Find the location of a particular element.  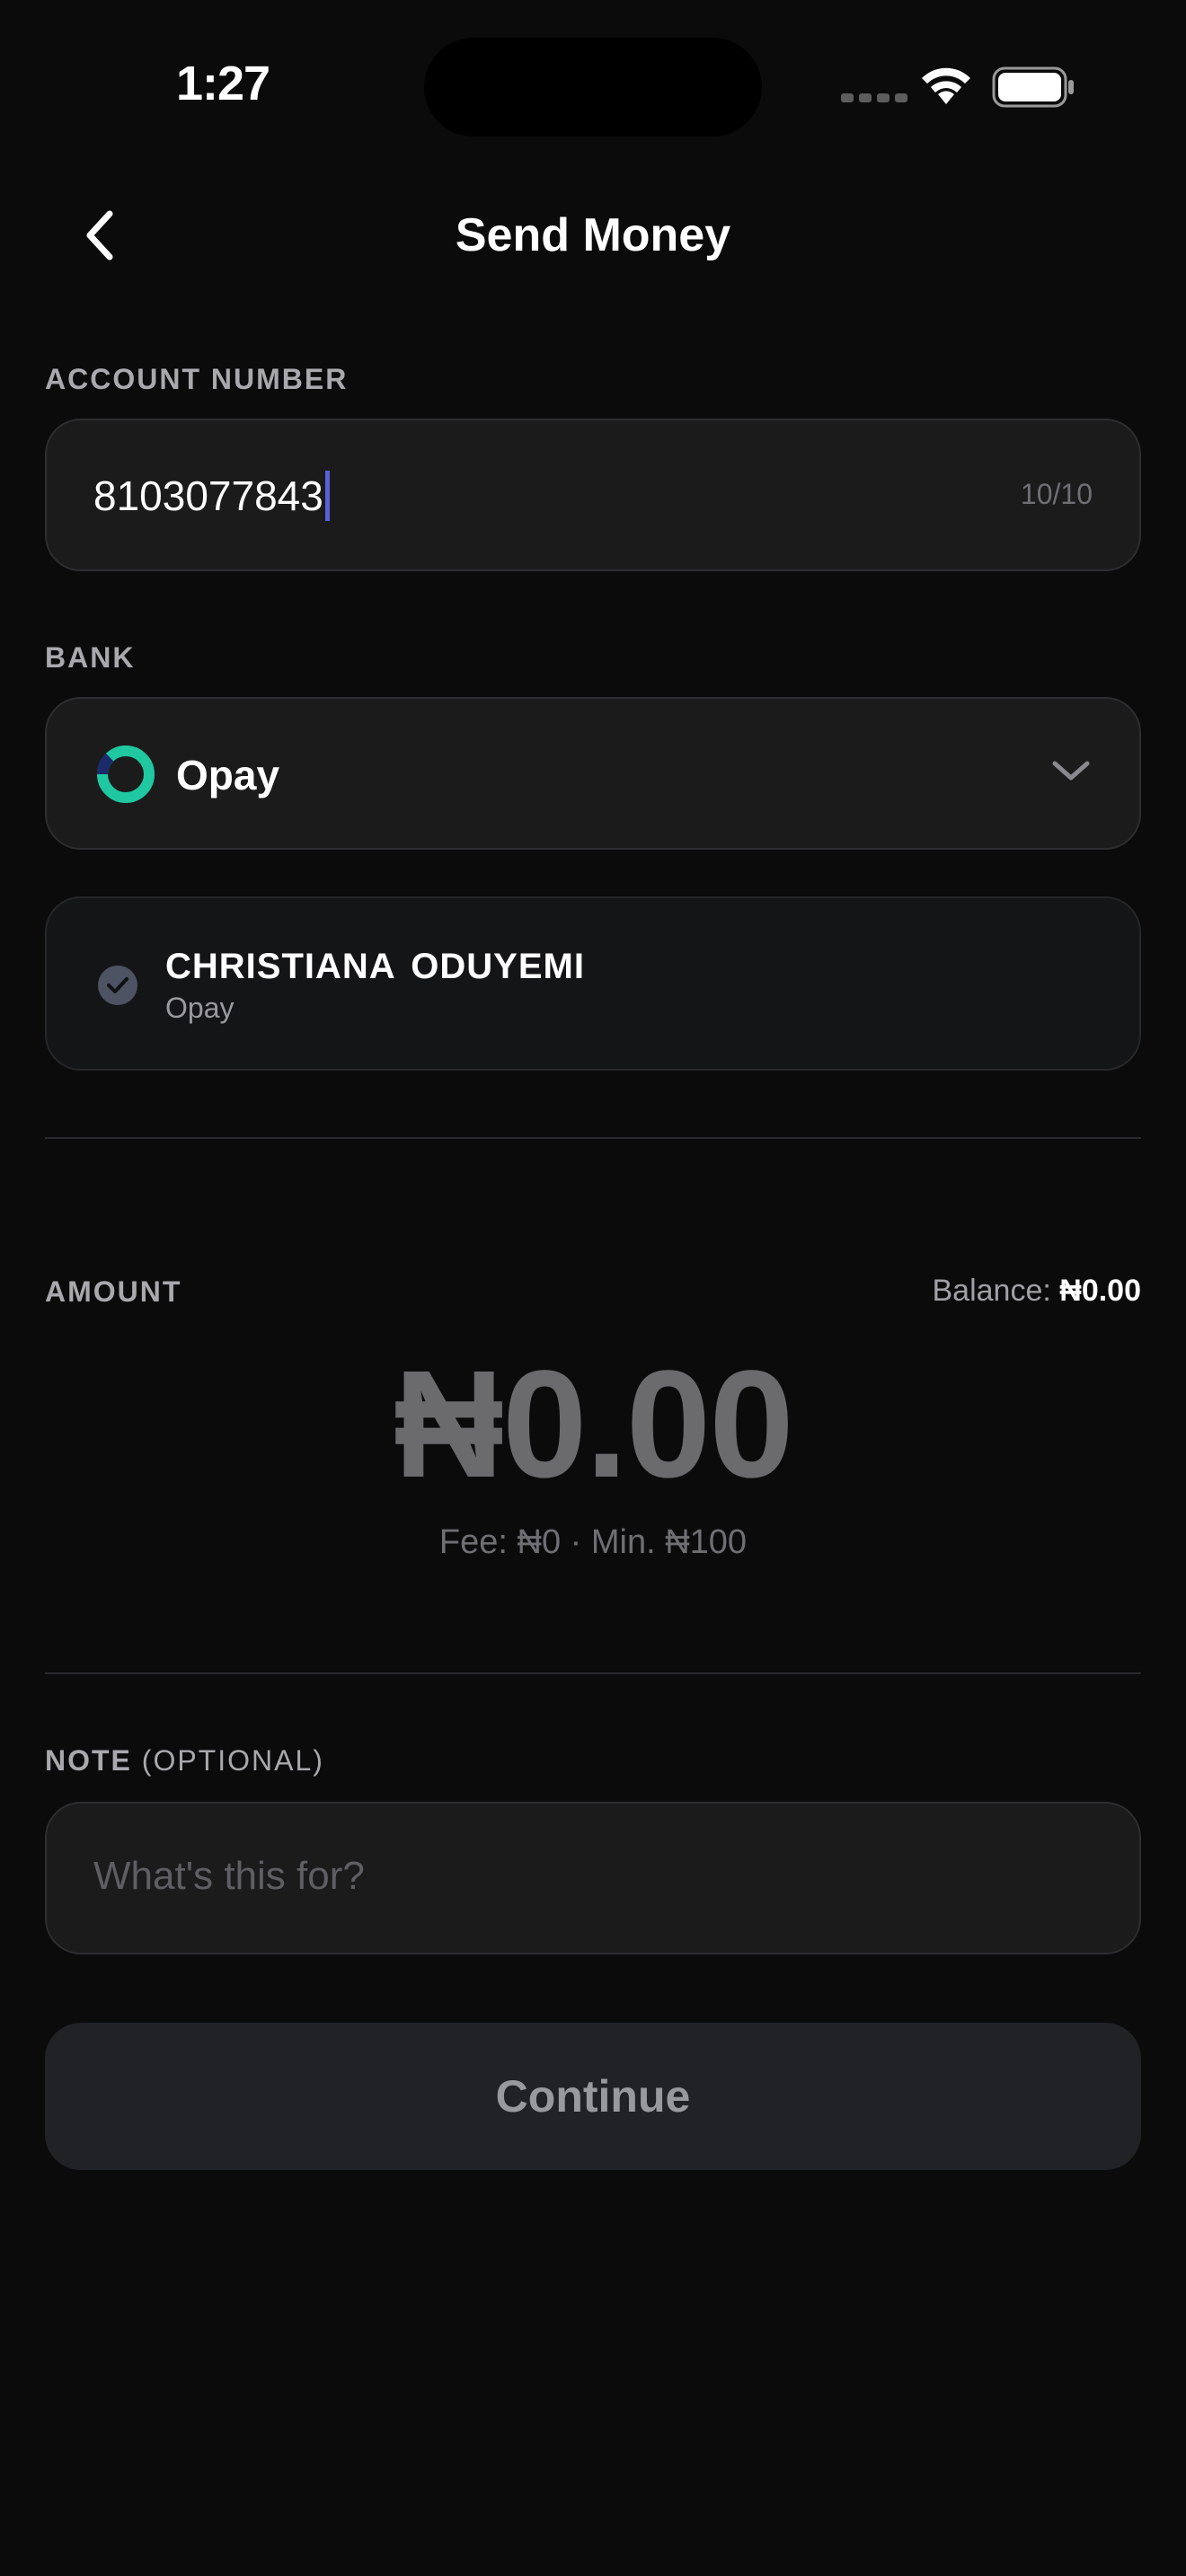

opay-logo-icon is located at coordinates (126, 774).